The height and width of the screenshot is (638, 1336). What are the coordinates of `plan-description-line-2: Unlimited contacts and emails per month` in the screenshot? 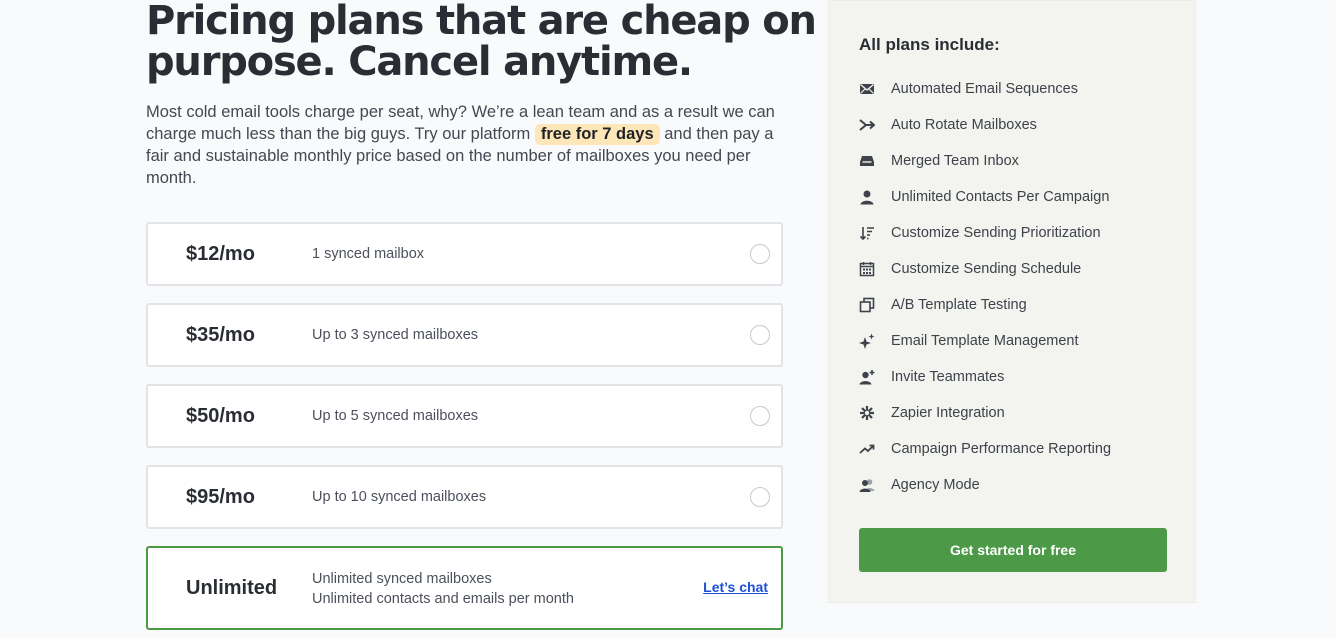 It's located at (443, 599).